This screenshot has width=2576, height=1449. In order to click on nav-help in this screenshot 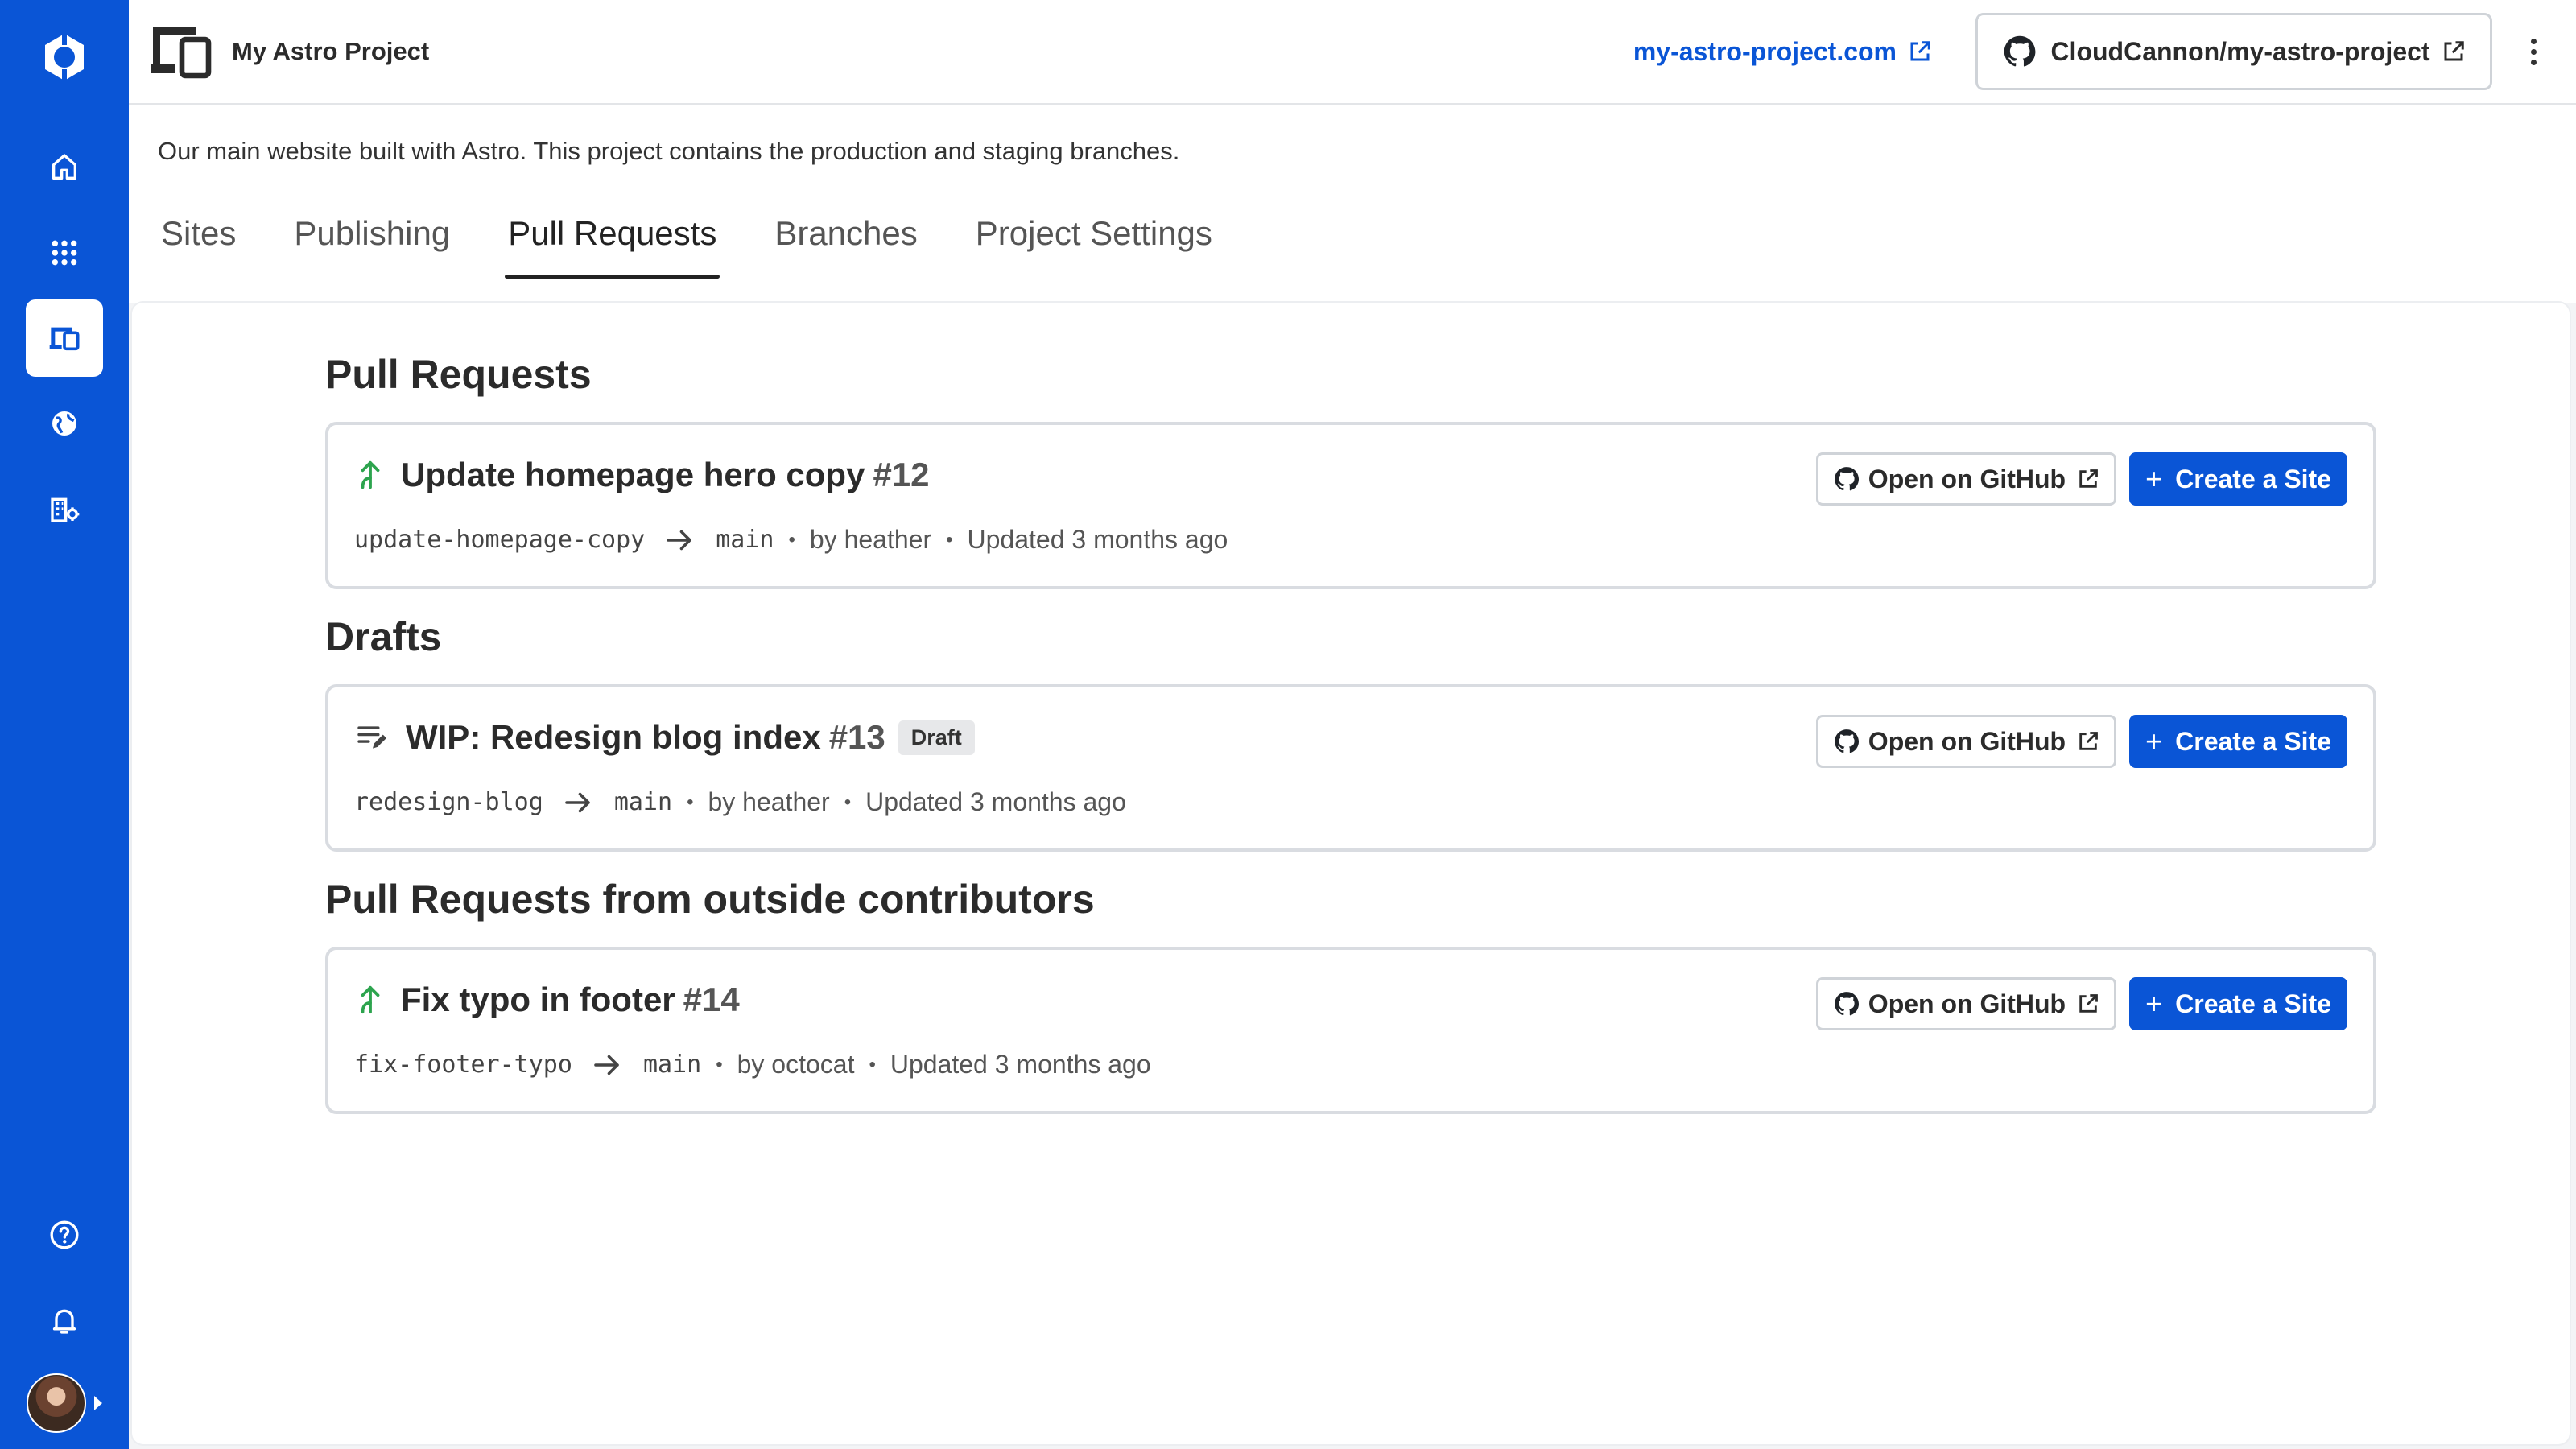, I will do `click(64, 1235)`.